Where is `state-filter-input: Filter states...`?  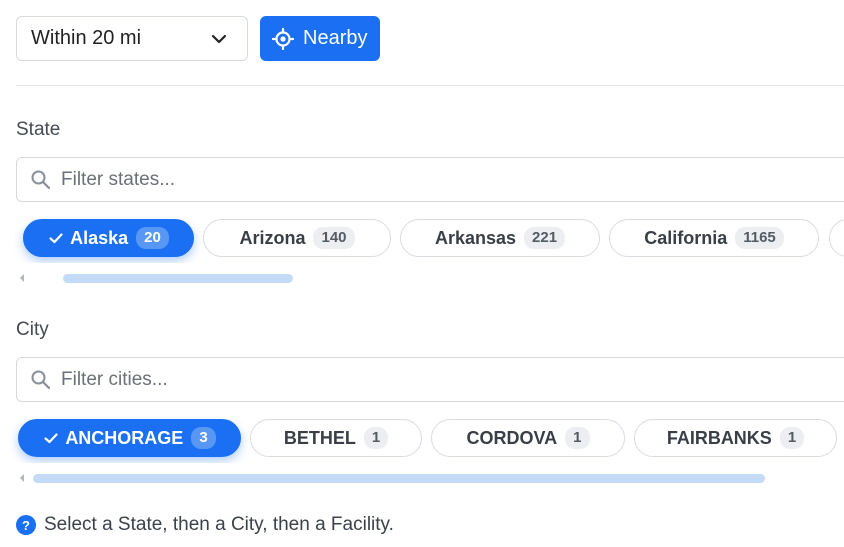
state-filter-input: Filter states... is located at coordinates (430, 179).